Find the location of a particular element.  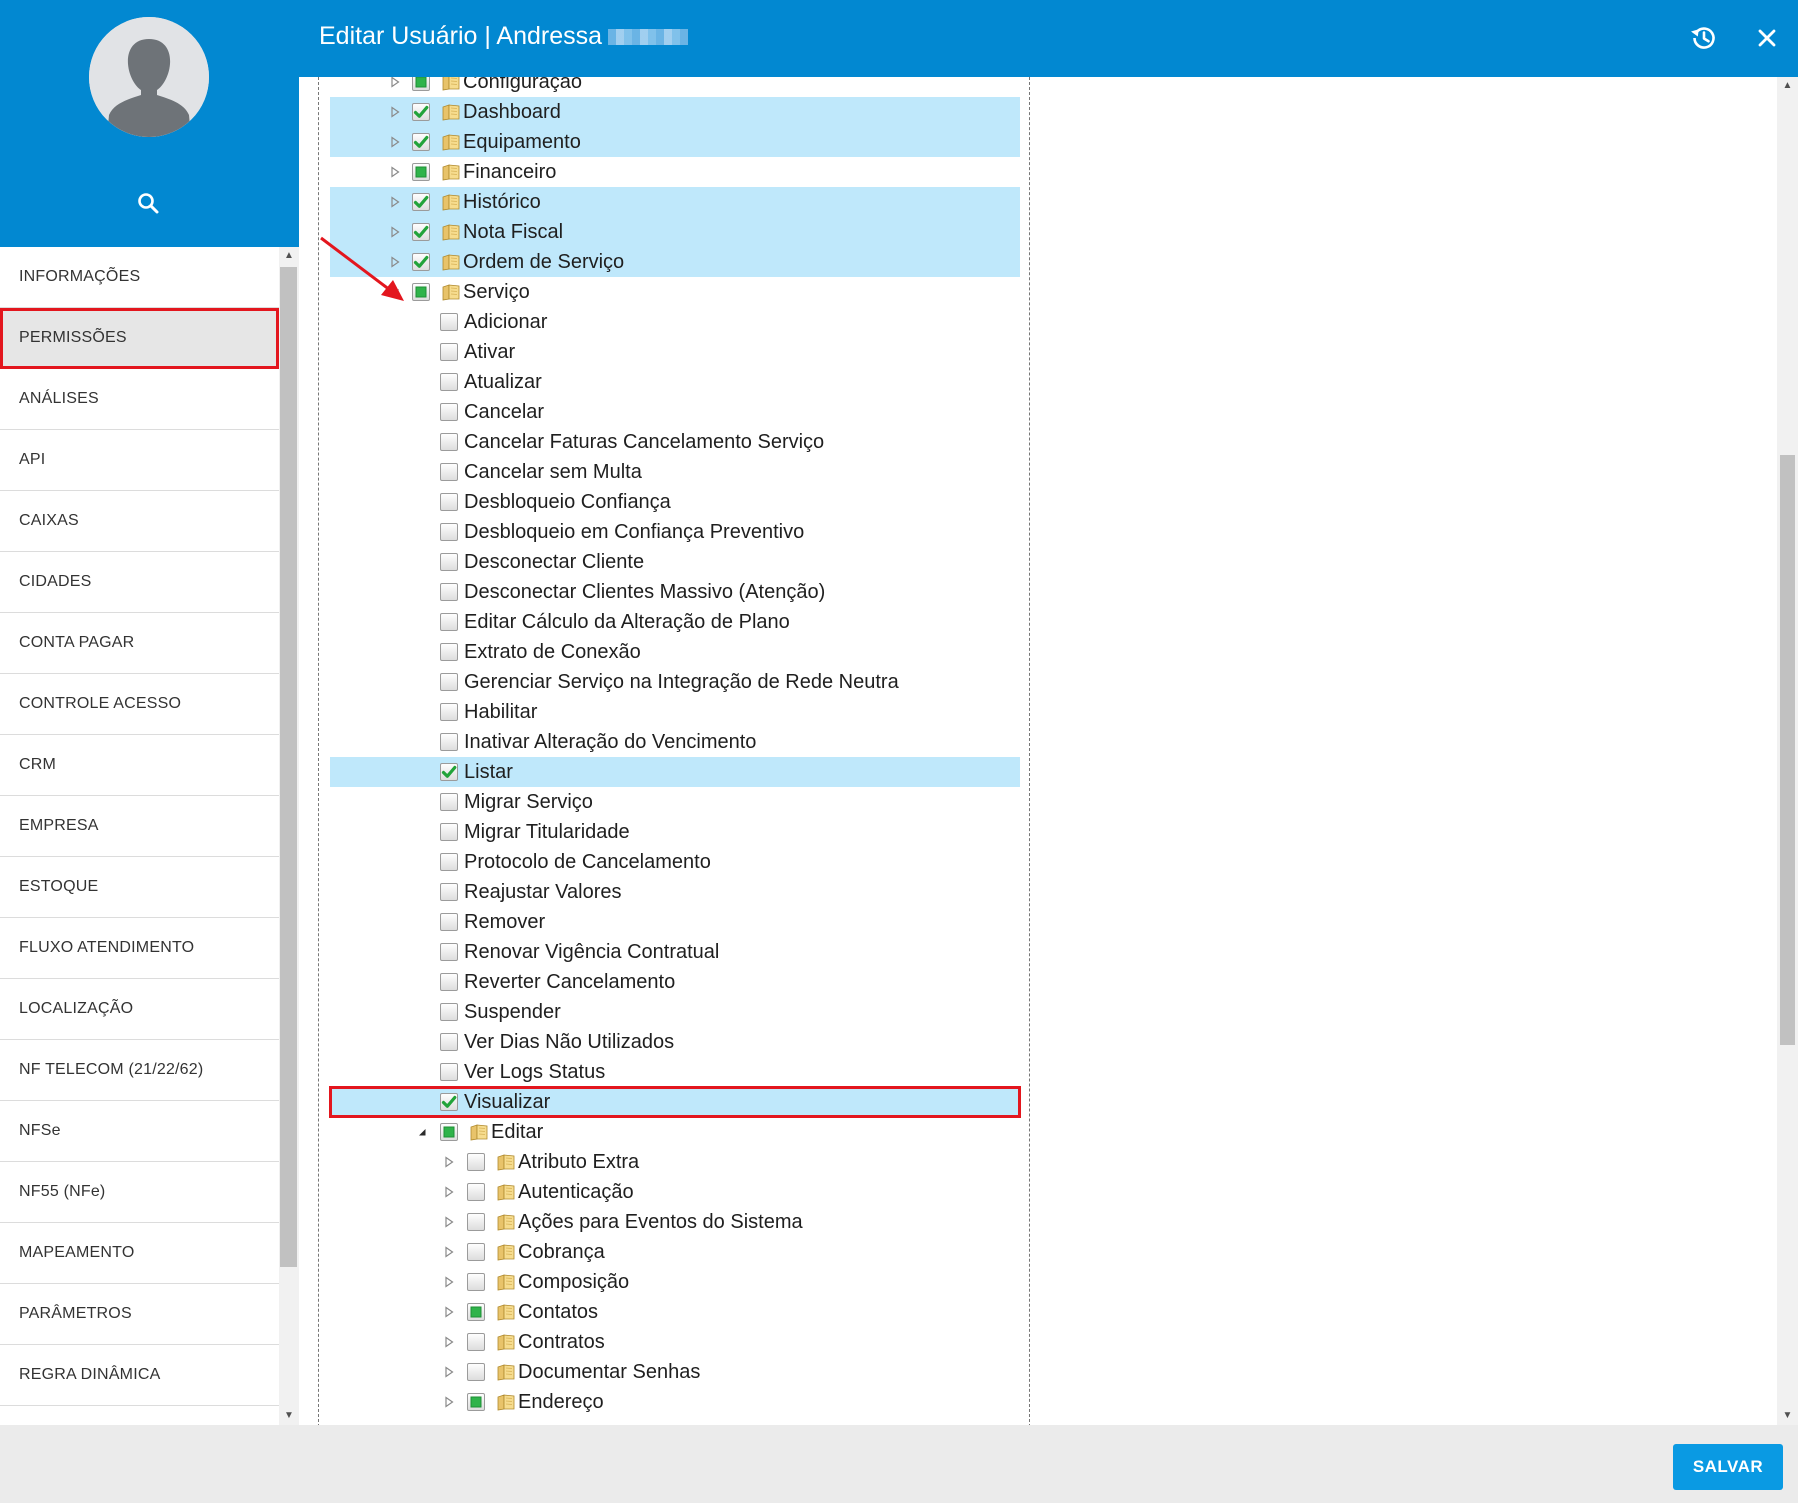

tree-node: Cancelar sem Multa is located at coordinates (675, 472).